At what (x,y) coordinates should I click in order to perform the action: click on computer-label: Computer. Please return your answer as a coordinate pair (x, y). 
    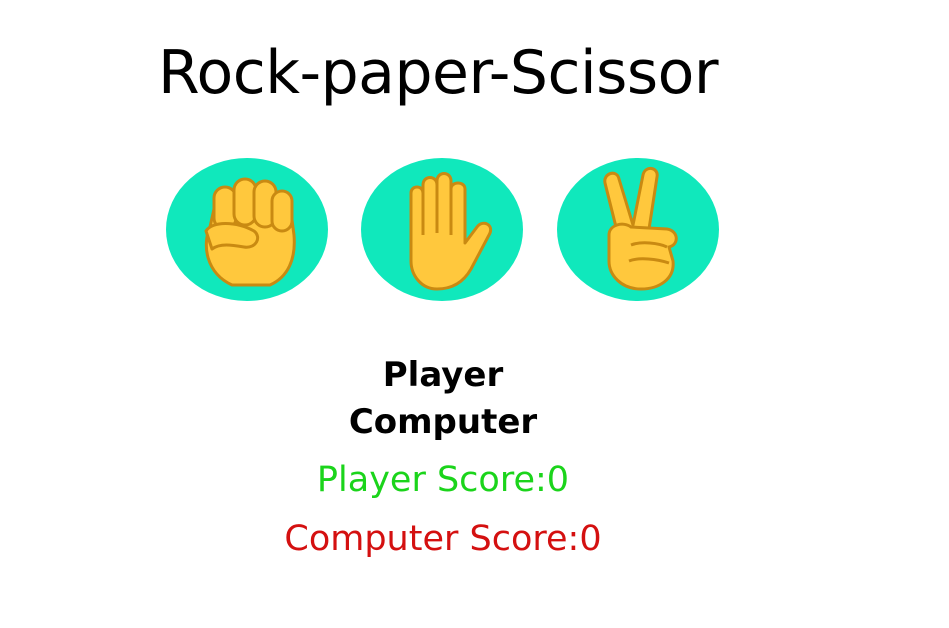
    Looking at the image, I should click on (443, 422).